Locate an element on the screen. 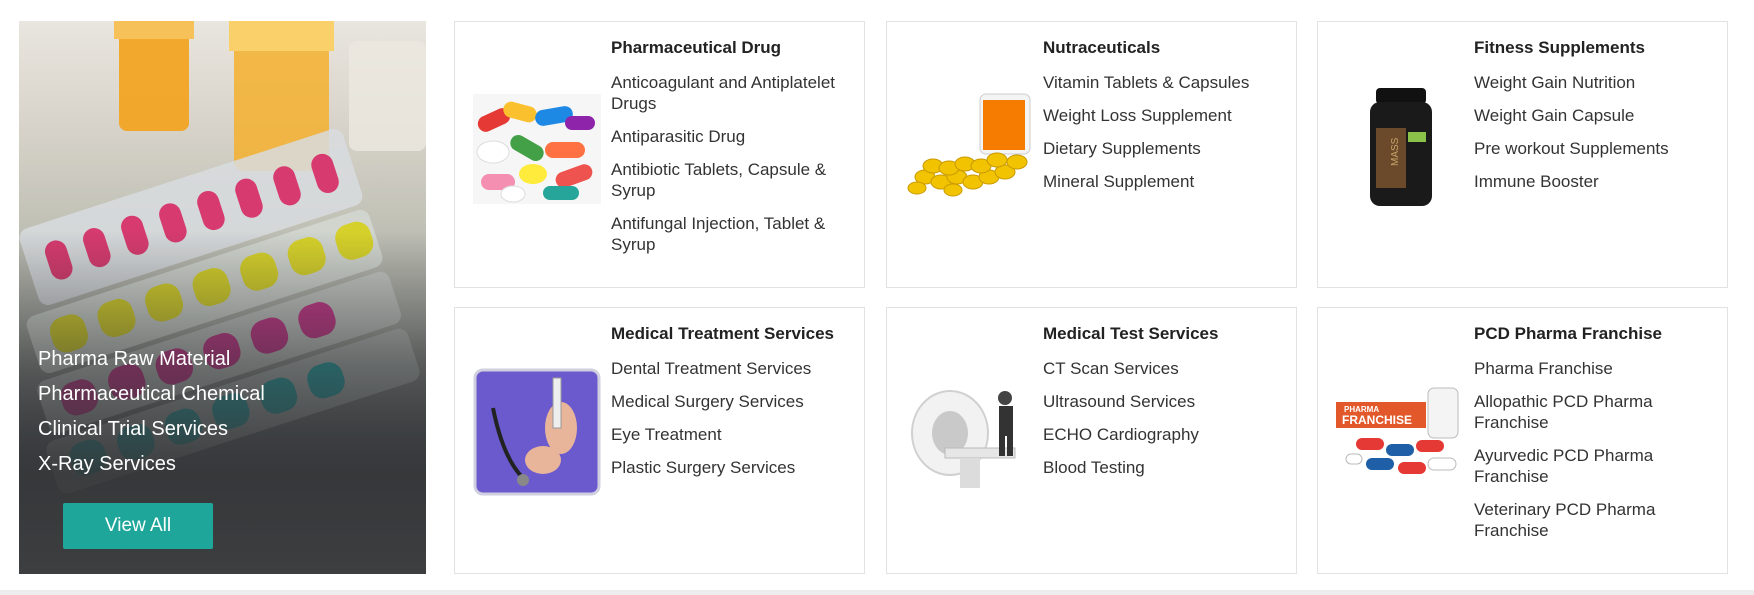 This screenshot has width=1754, height=595. card-link: Antifungal Injection, Tablet & Syrup is located at coordinates (733, 234).